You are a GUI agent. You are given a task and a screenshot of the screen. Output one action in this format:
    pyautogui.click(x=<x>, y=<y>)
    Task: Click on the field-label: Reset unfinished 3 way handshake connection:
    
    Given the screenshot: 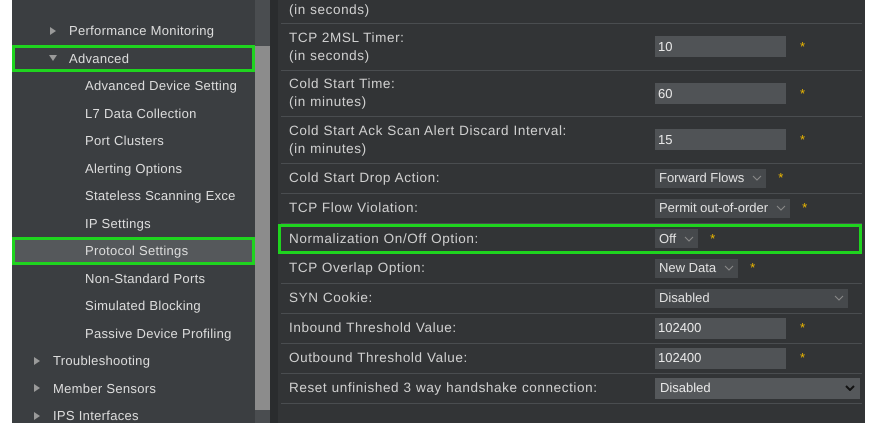 What is the action you would take?
    pyautogui.click(x=443, y=388)
    